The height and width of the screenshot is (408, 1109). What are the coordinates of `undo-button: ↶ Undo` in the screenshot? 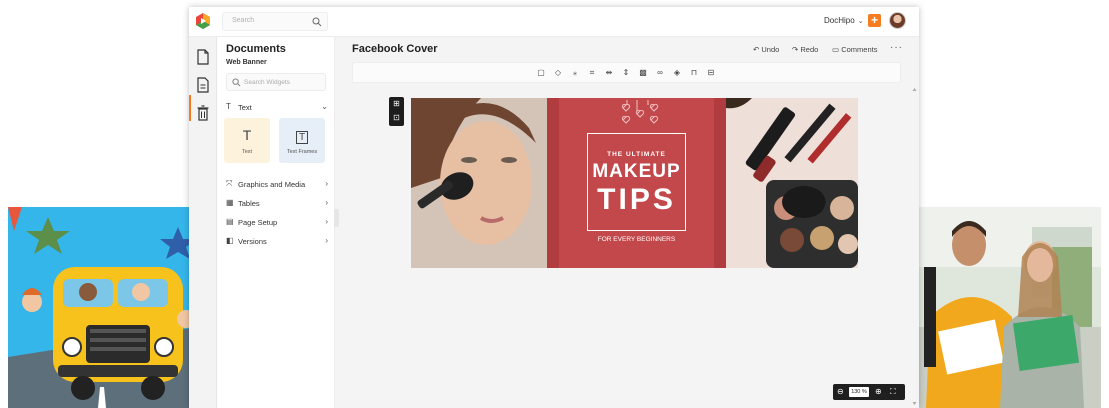 It's located at (766, 49).